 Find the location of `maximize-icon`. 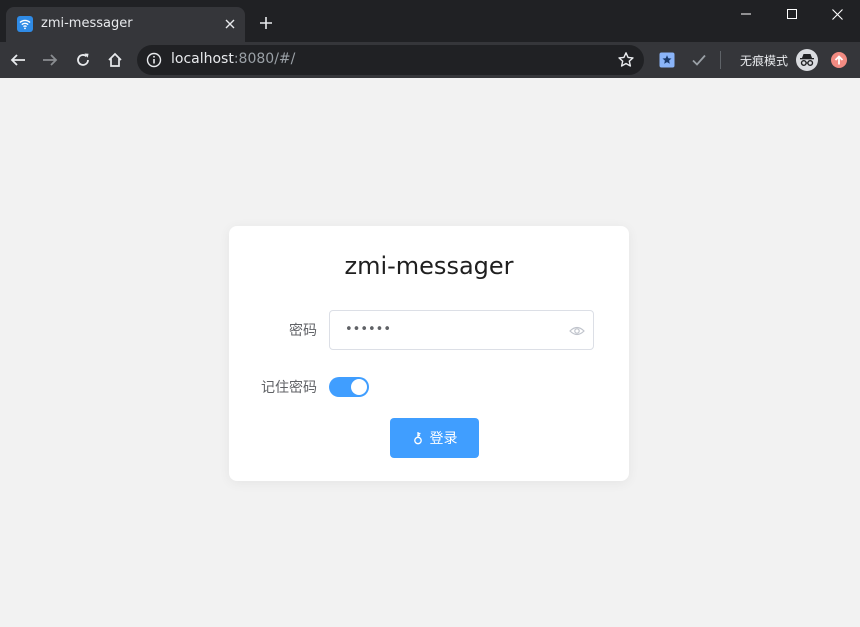

maximize-icon is located at coordinates (792, 14).